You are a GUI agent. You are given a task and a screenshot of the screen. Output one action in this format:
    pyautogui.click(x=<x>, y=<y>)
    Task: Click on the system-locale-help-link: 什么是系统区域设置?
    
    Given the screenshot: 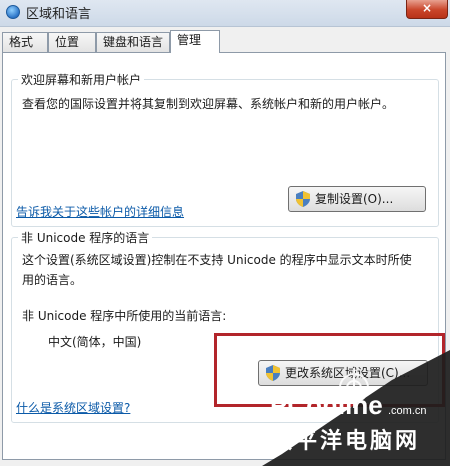 What is the action you would take?
    pyautogui.click(x=73, y=408)
    